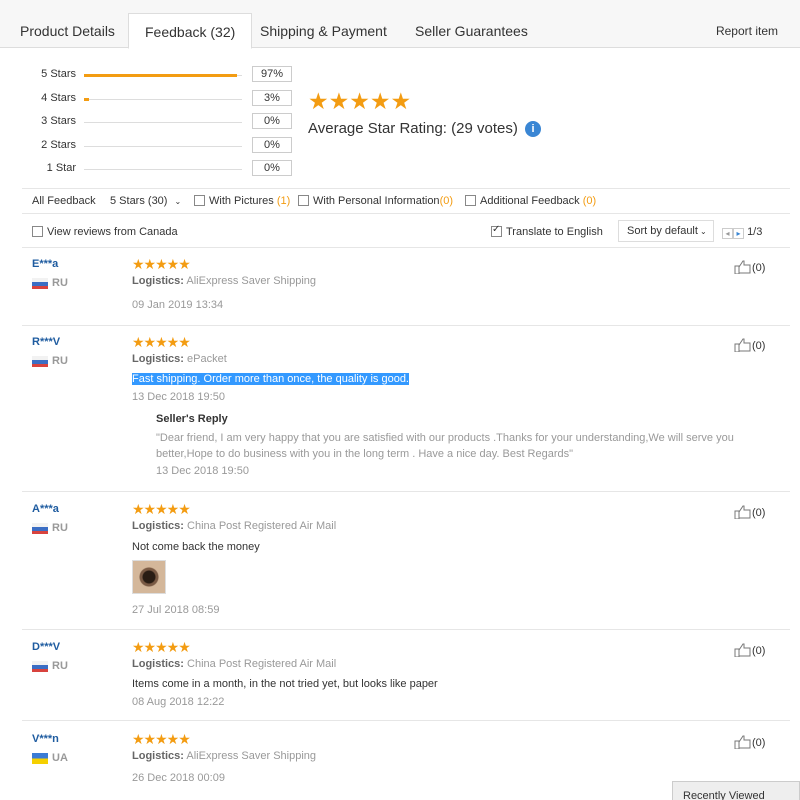 The image size is (800, 800). I want to click on prev-page-icon: ◂, so click(727, 233).